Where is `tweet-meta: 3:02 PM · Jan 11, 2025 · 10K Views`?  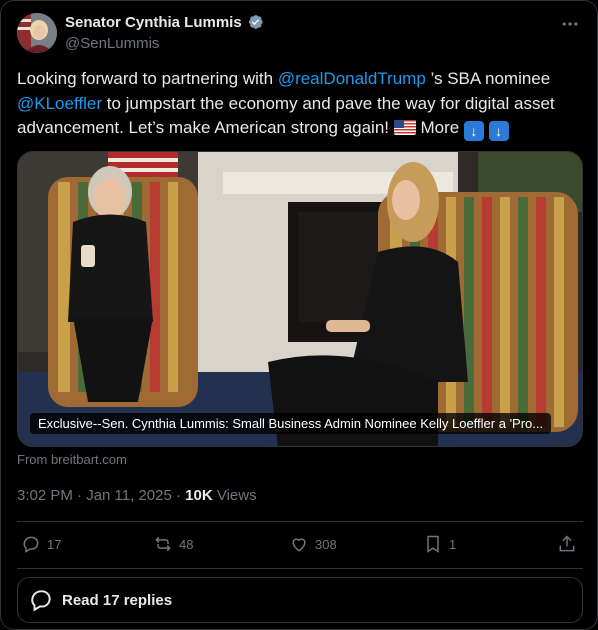 tweet-meta: 3:02 PM · Jan 11, 2025 · 10K Views is located at coordinates (137, 495).